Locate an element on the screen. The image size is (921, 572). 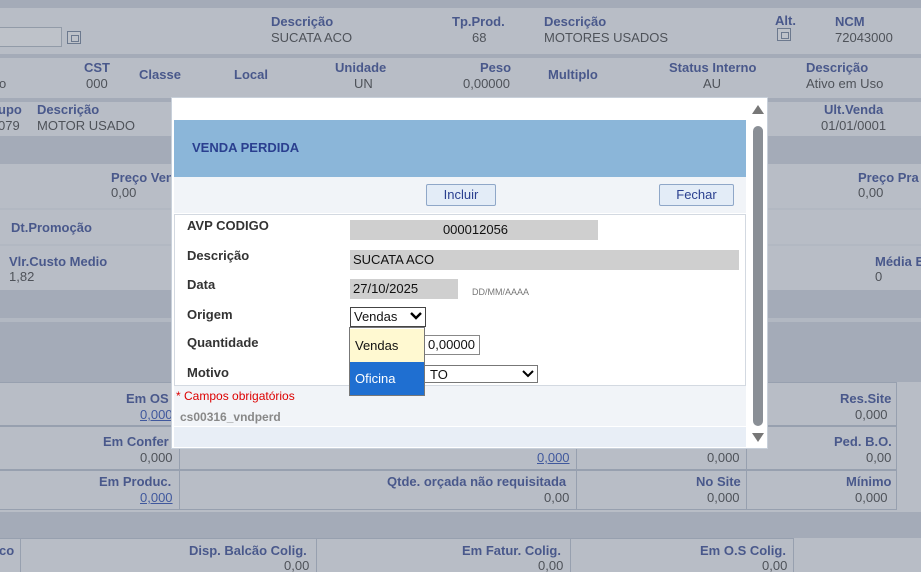
descricao-label: Descrição is located at coordinates (218, 255).